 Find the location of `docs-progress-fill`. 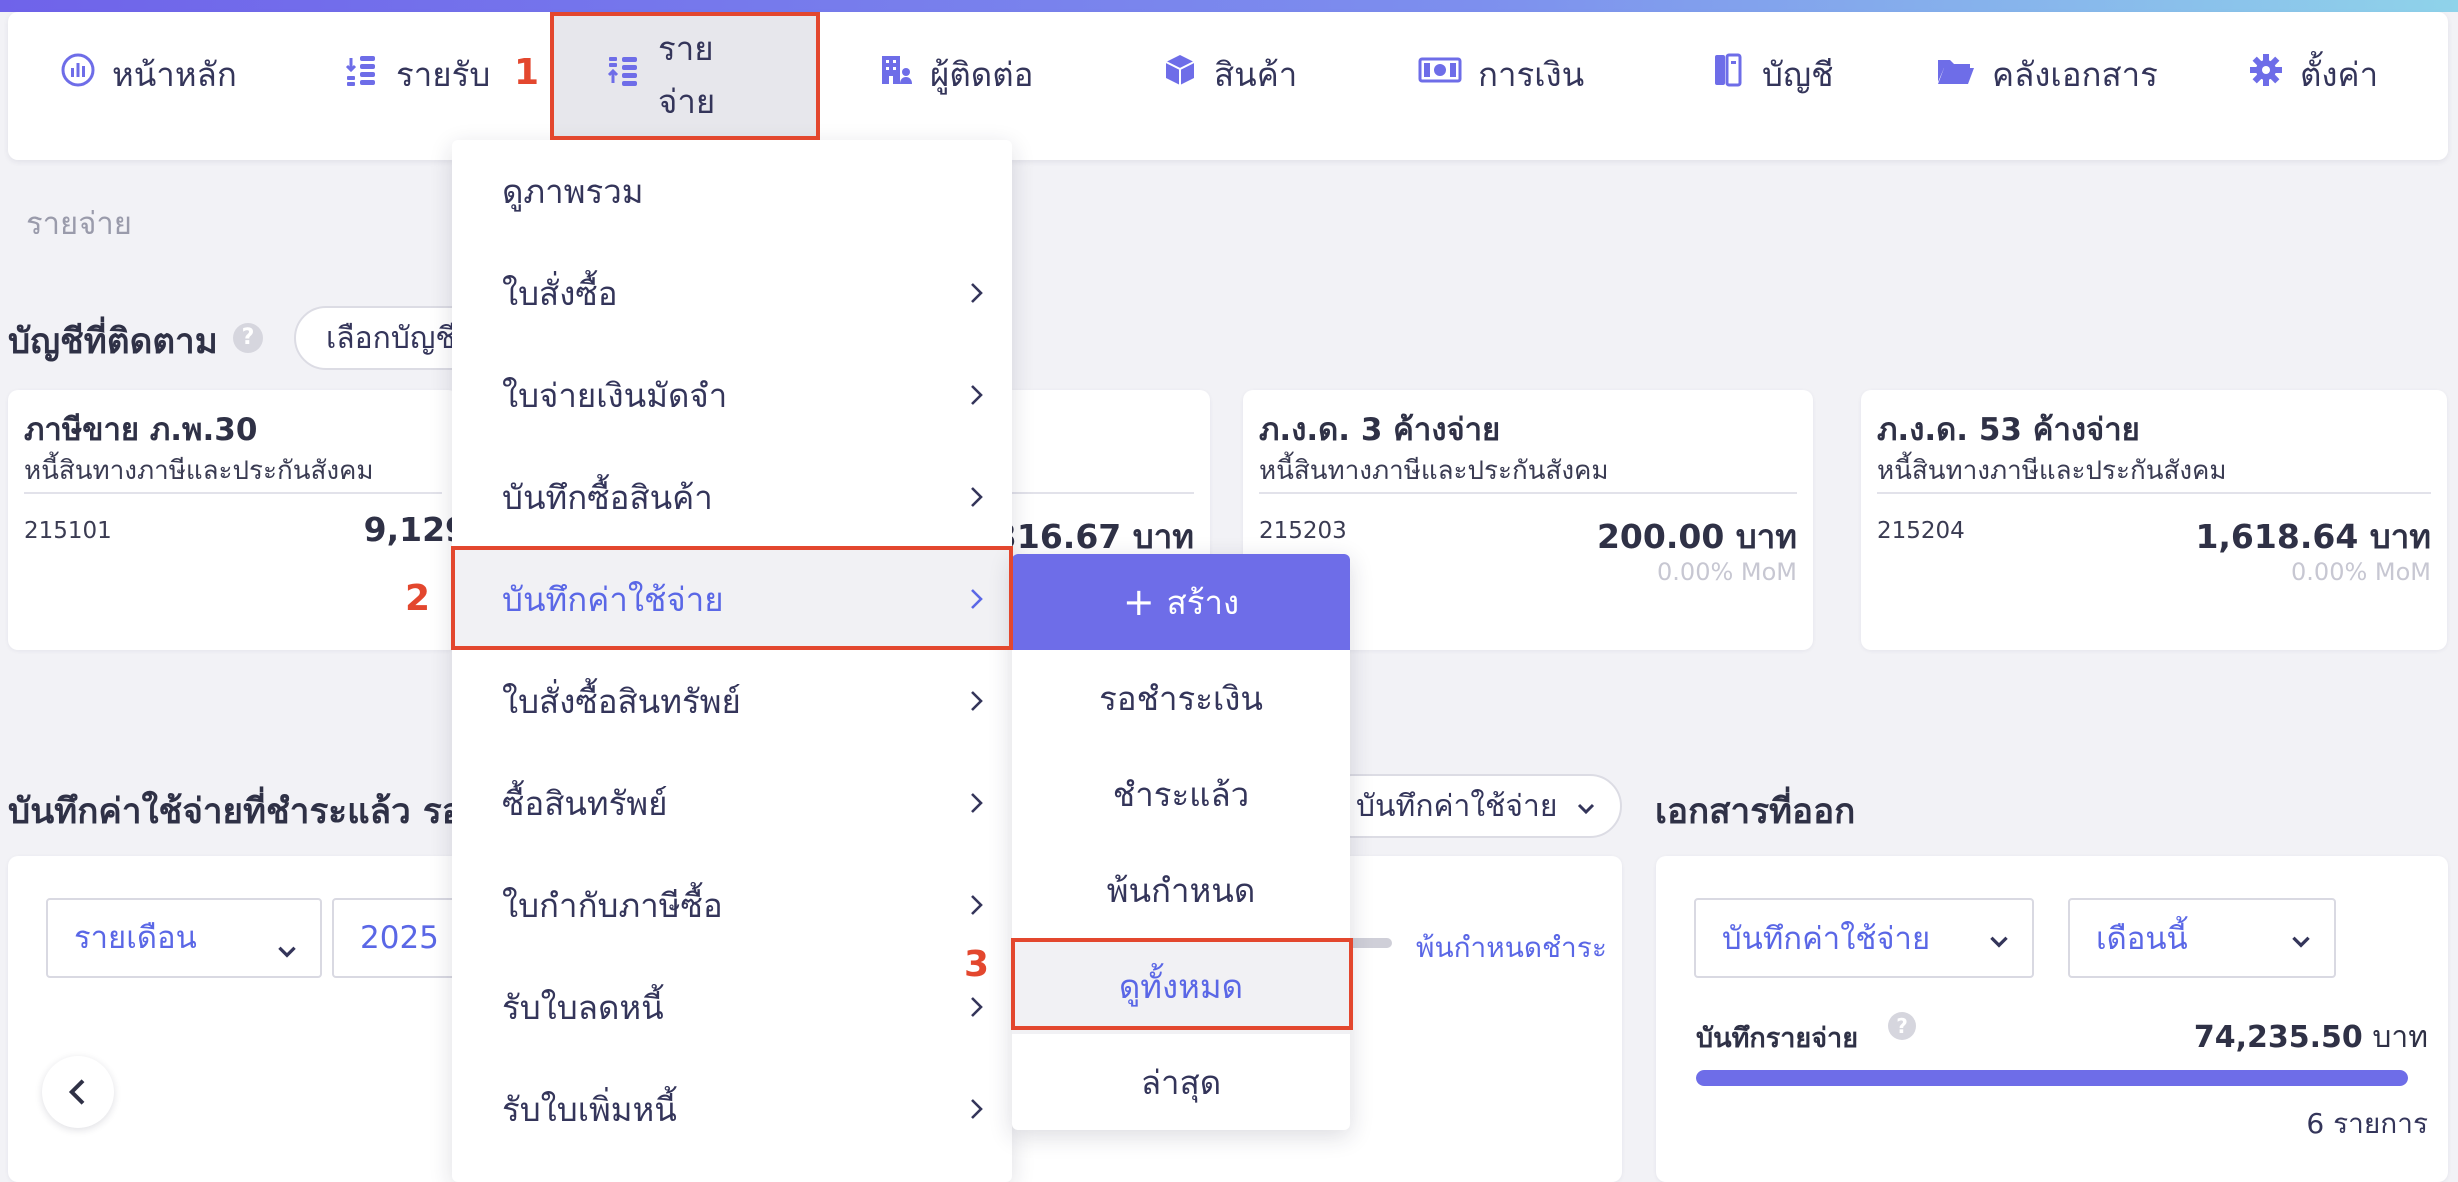

docs-progress-fill is located at coordinates (2052, 1078).